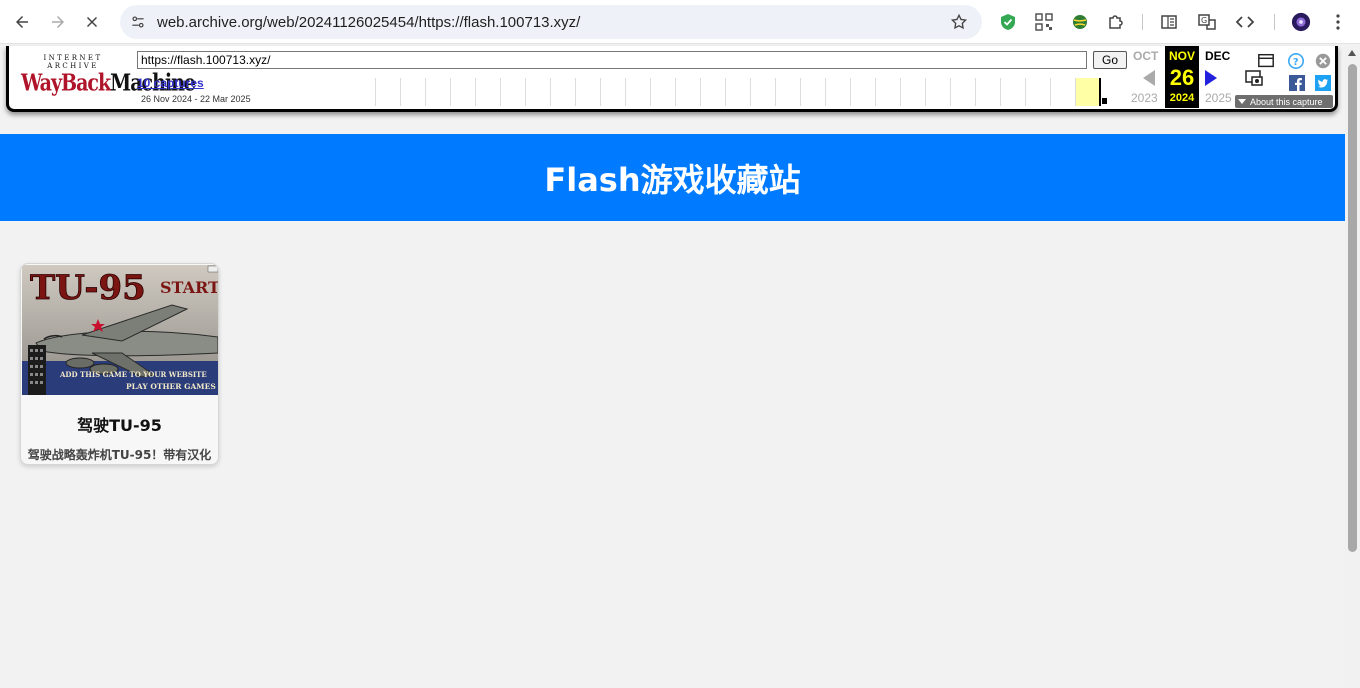 This screenshot has width=1360, height=688. I want to click on go-button: Go, so click(1110, 60).